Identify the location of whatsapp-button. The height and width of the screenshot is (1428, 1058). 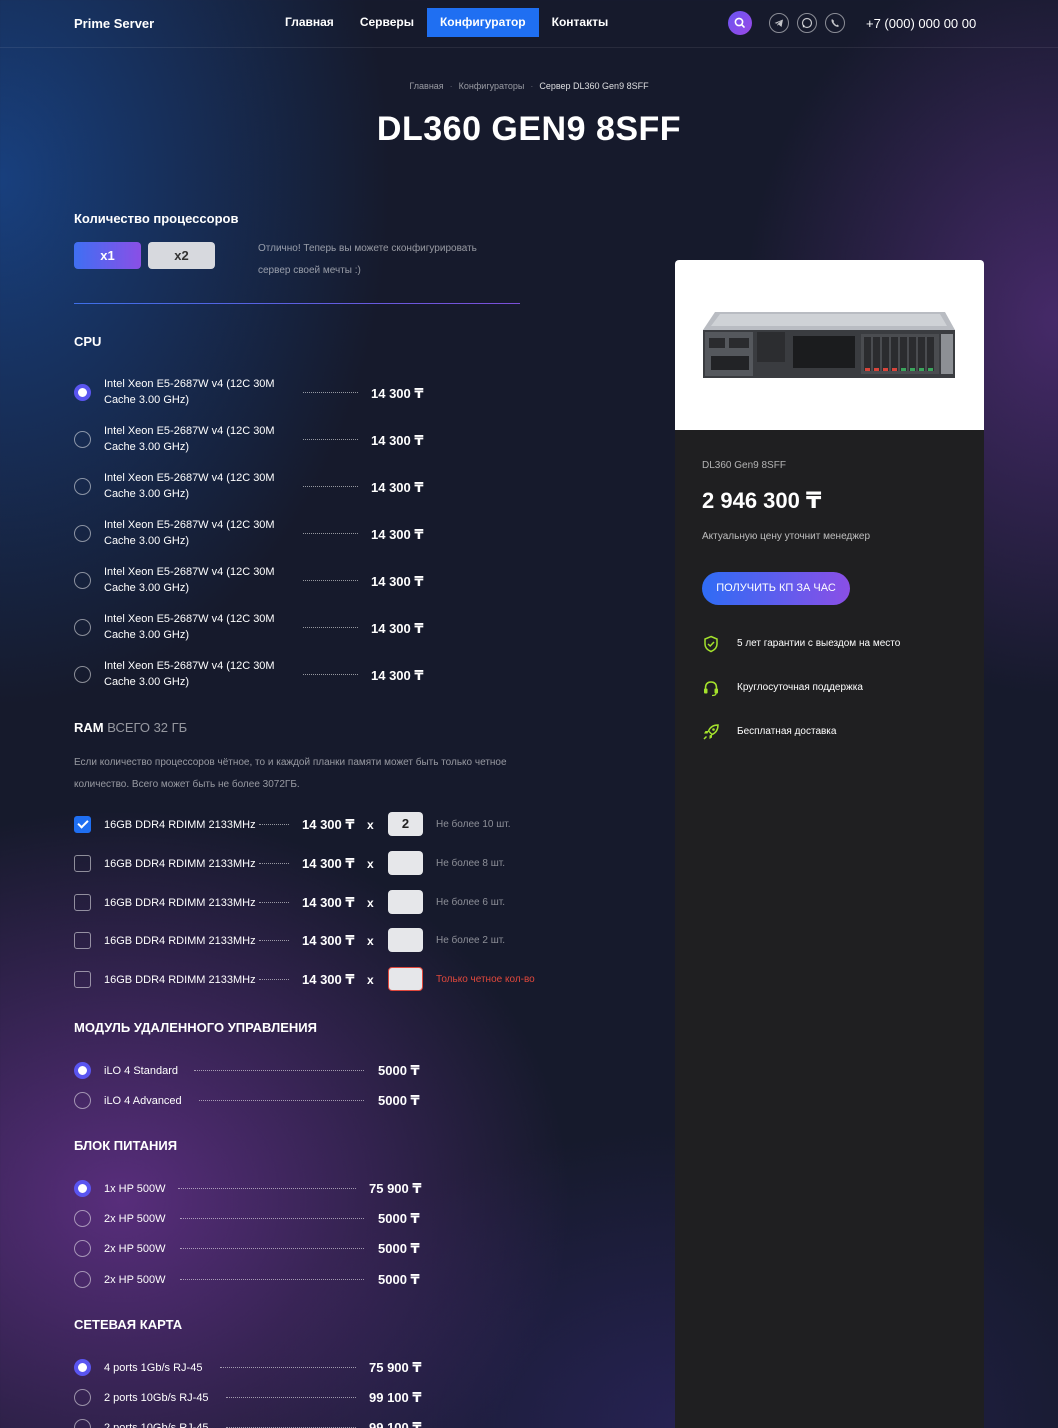
(807, 23).